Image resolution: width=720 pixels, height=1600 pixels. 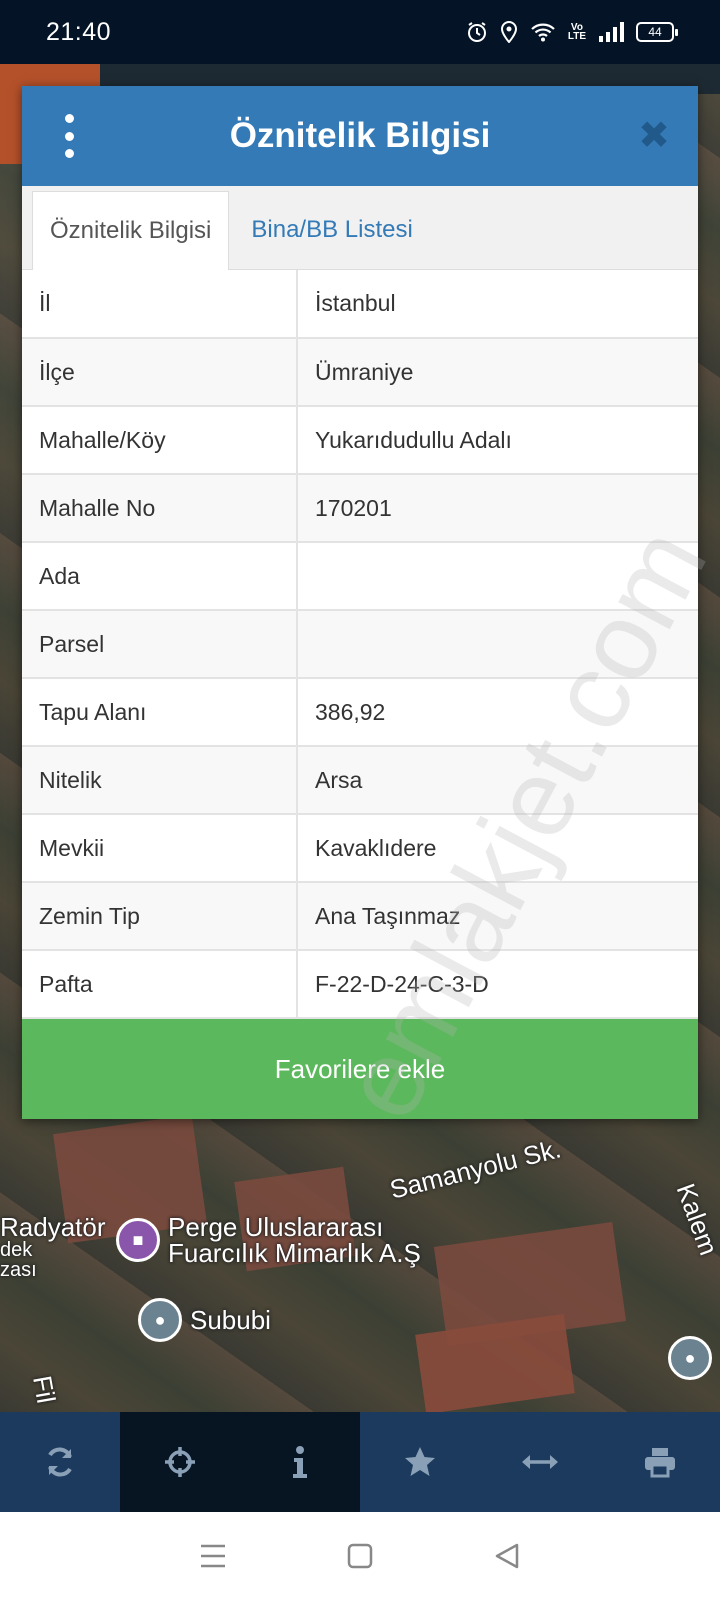 I want to click on tab-attribute-info: Öznitelik Bilgisi, so click(x=131, y=230).